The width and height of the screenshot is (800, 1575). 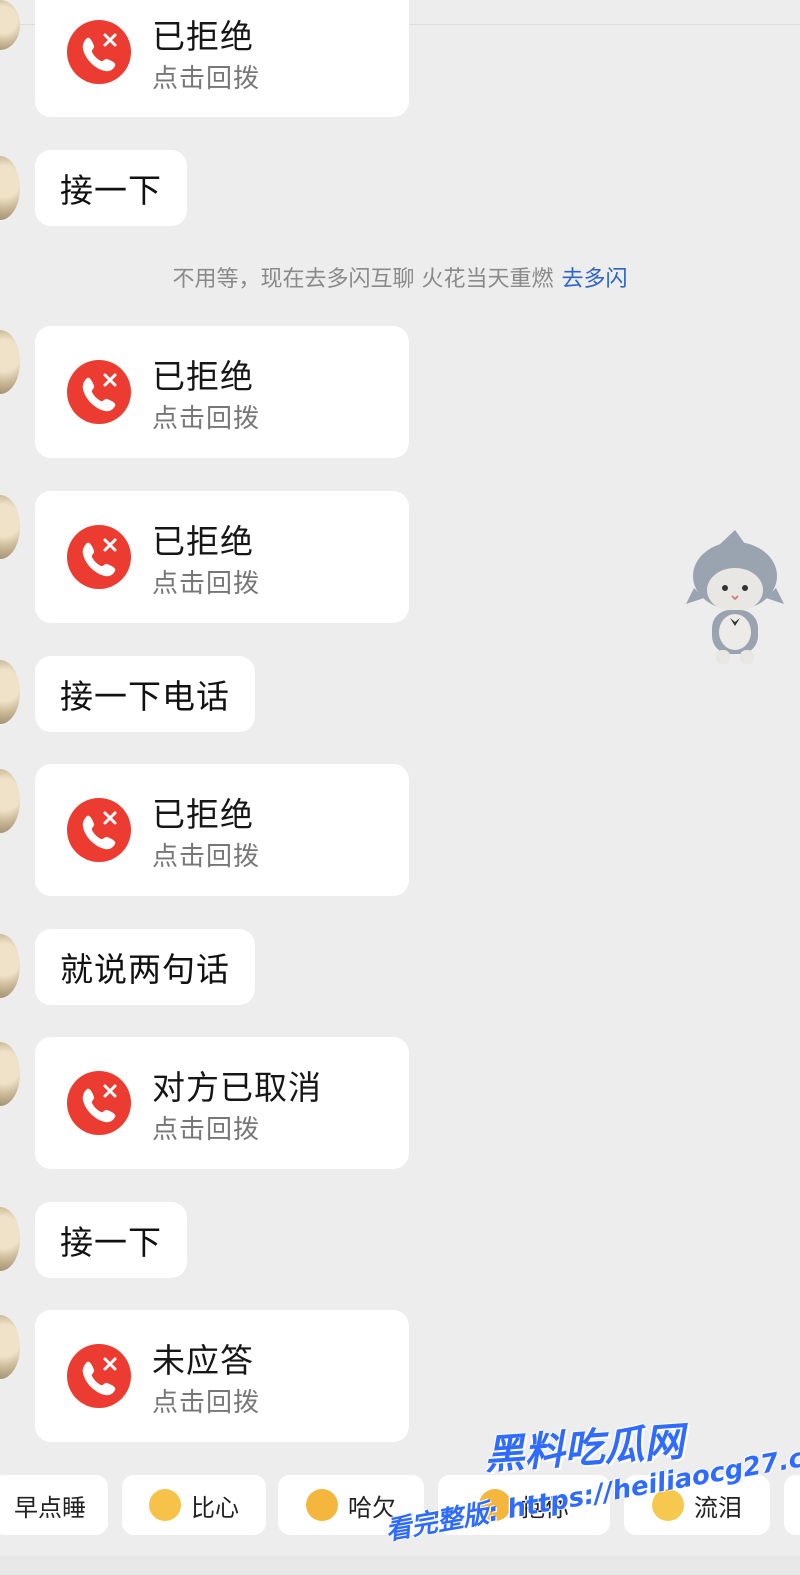 I want to click on message-bubble: 就说两句话, so click(x=145, y=967).